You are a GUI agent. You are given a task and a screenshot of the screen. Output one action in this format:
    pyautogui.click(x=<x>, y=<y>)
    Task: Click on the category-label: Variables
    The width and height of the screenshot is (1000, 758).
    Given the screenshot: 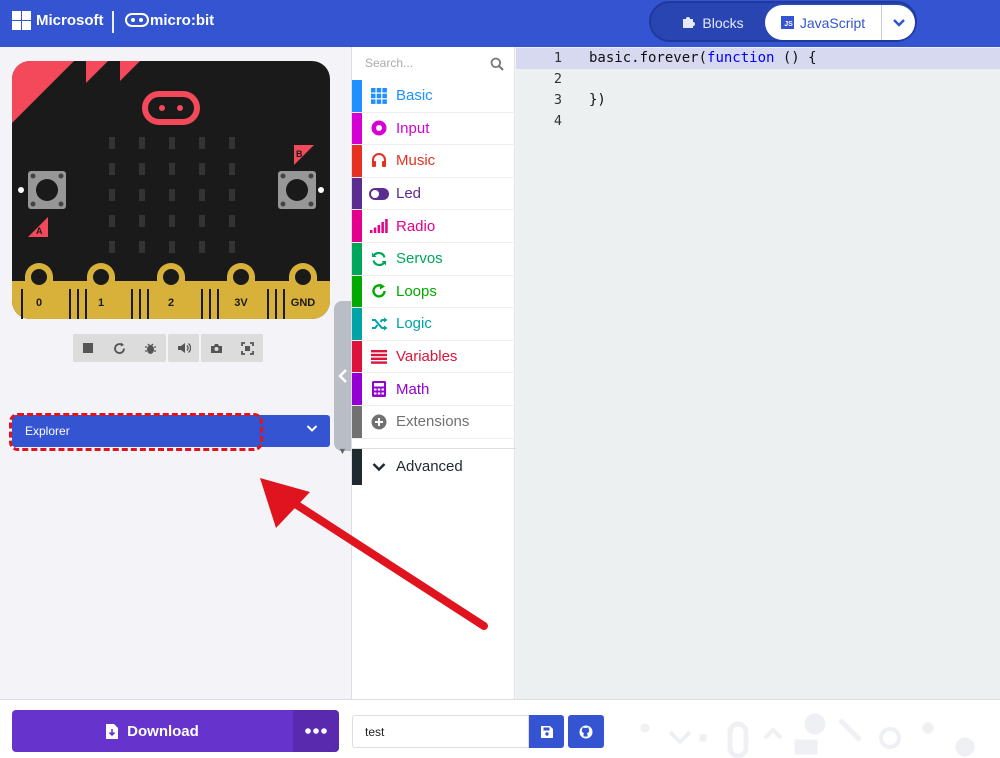 What is the action you would take?
    pyautogui.click(x=427, y=357)
    